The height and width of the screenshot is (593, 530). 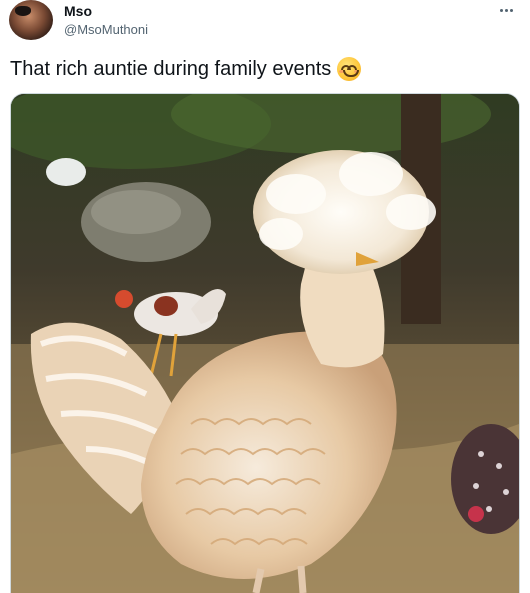 I want to click on author-name: Mso, so click(x=78, y=11).